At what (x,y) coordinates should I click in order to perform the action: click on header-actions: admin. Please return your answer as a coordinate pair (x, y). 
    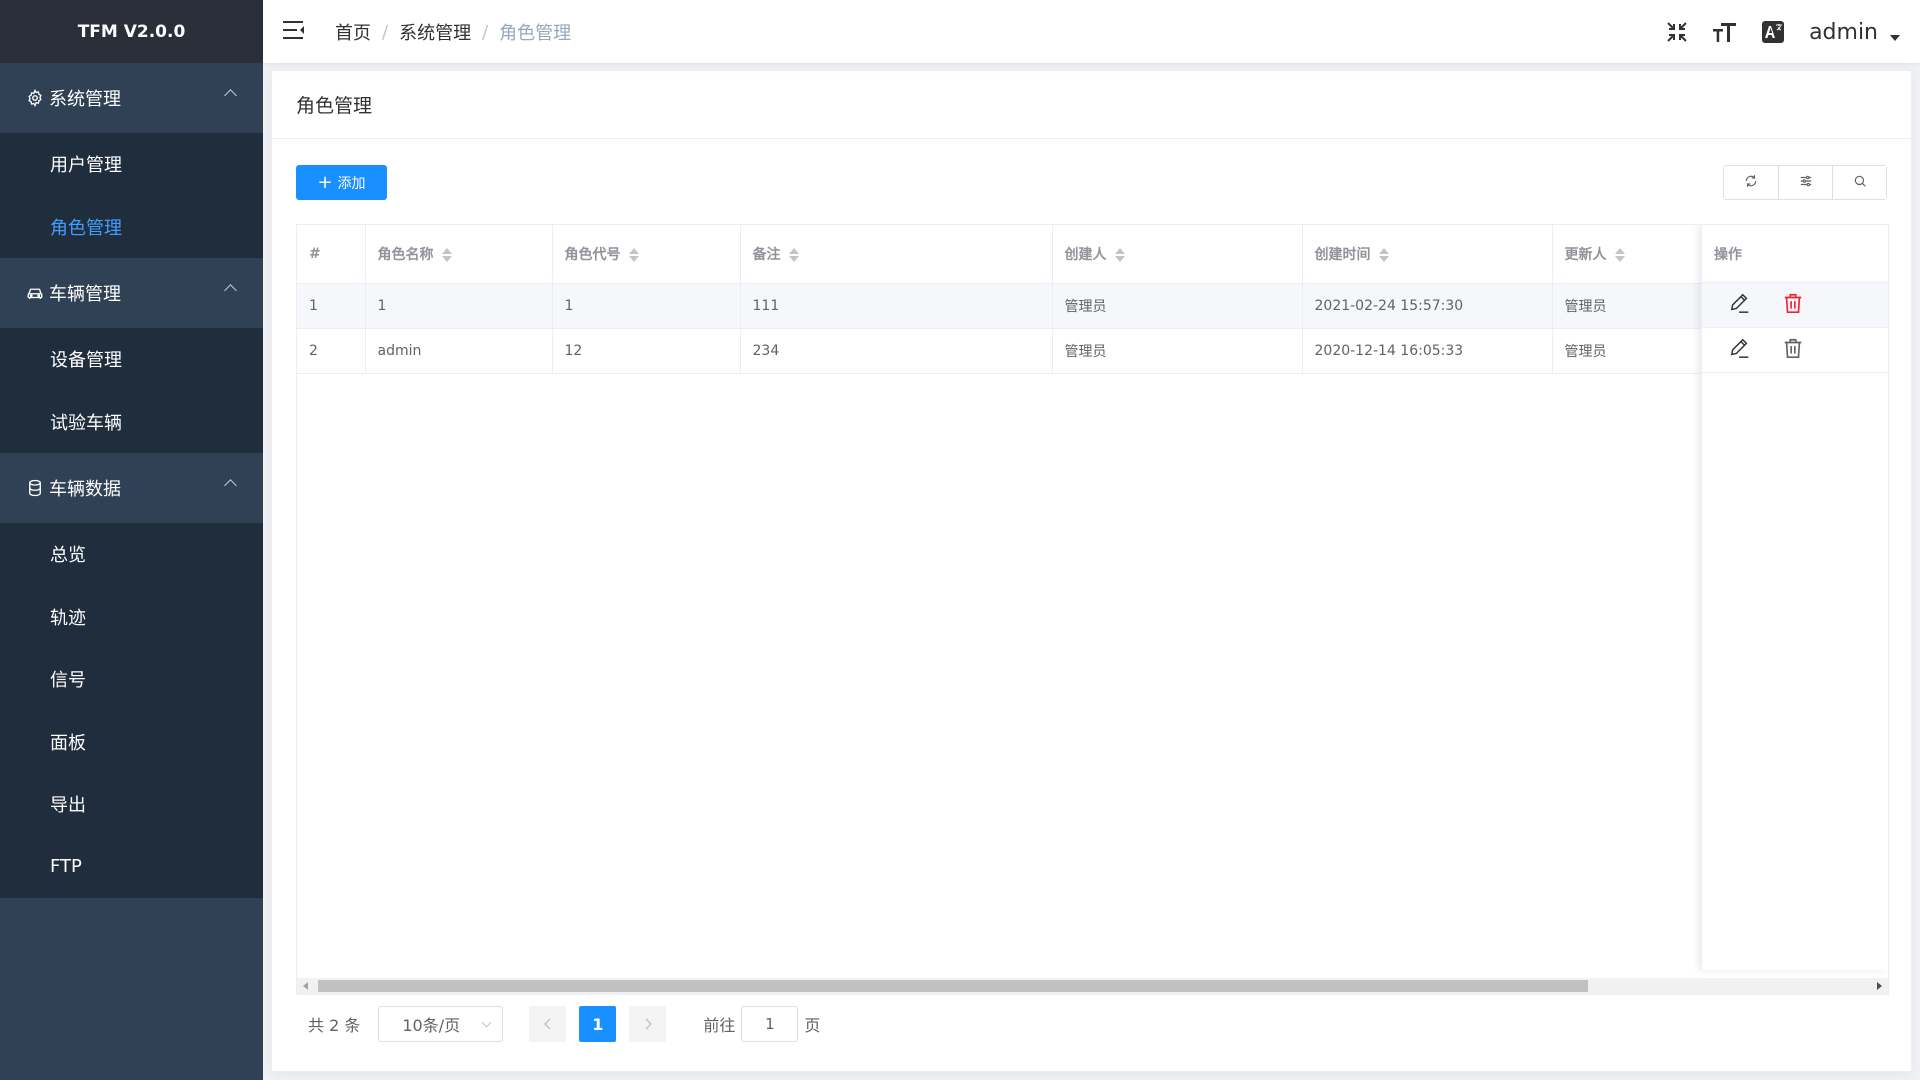
    Looking at the image, I should click on (1771, 32).